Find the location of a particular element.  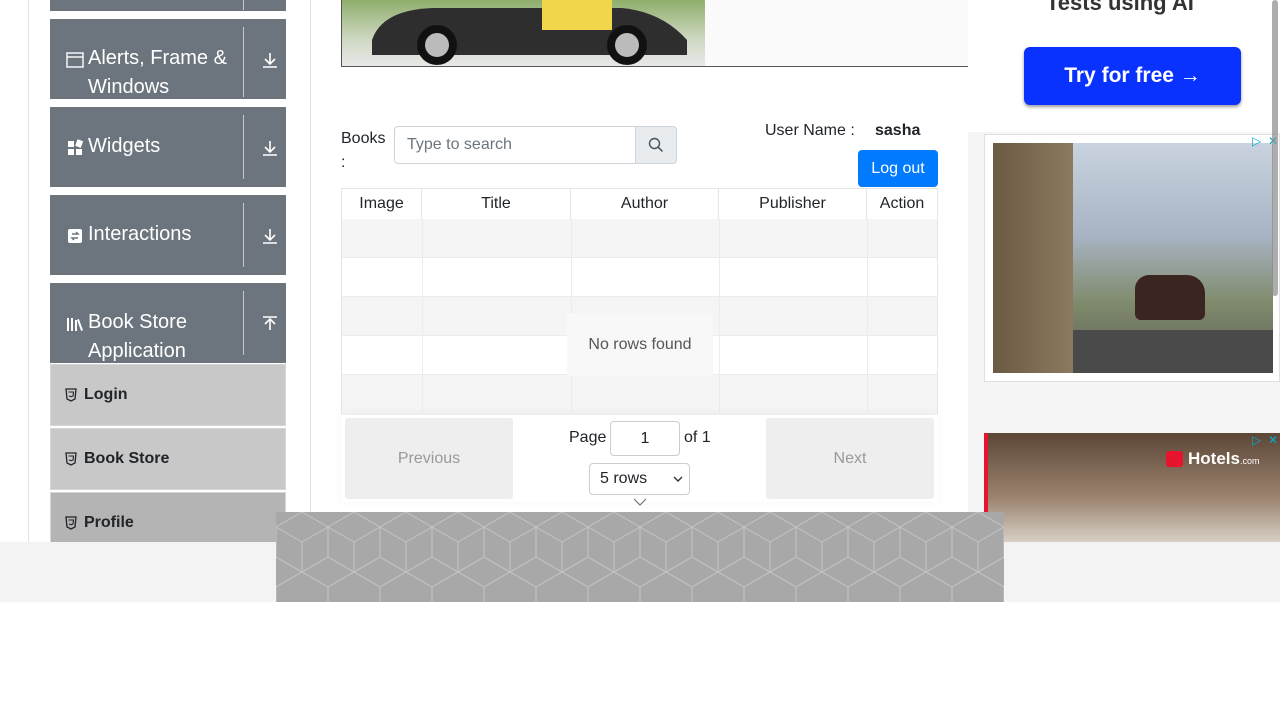

sidebar-group-interactions: Interactions is located at coordinates (168, 235).